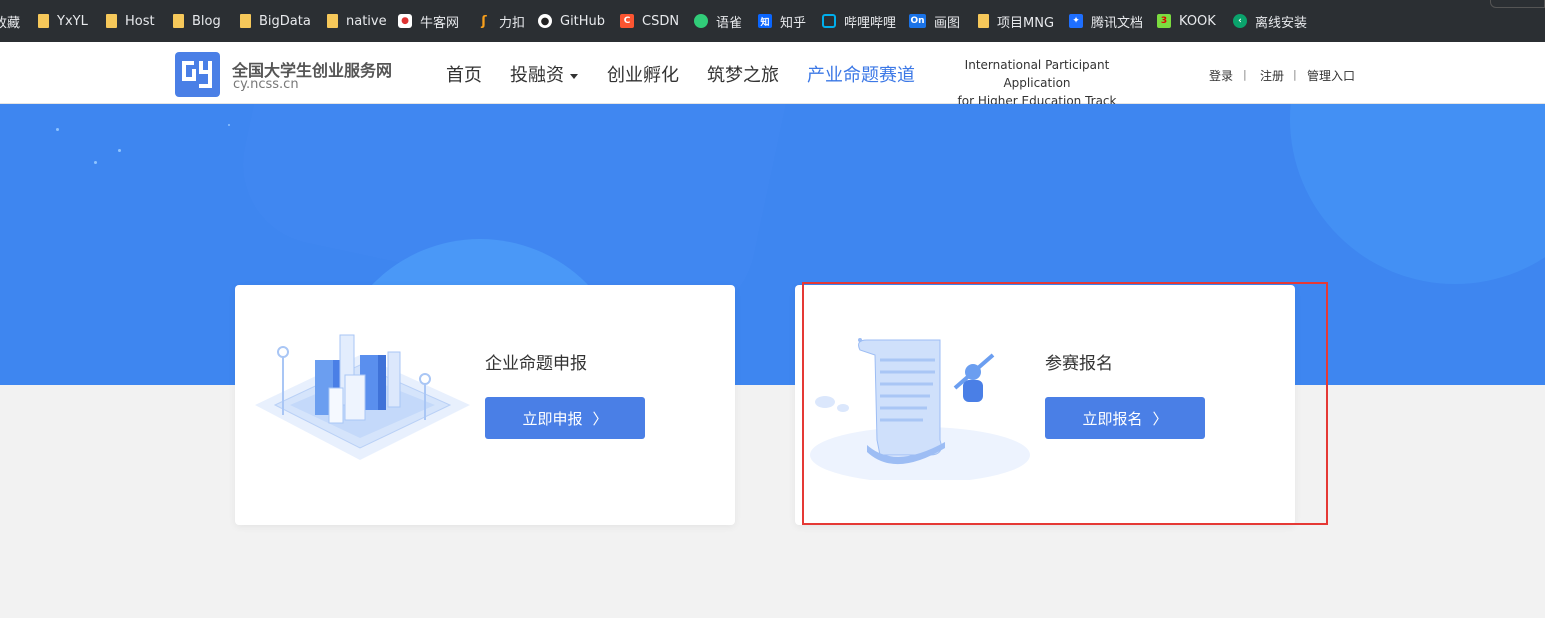 The height and width of the screenshot is (618, 1545). I want to click on bookmark-yxyl: YxYL, so click(63, 21).